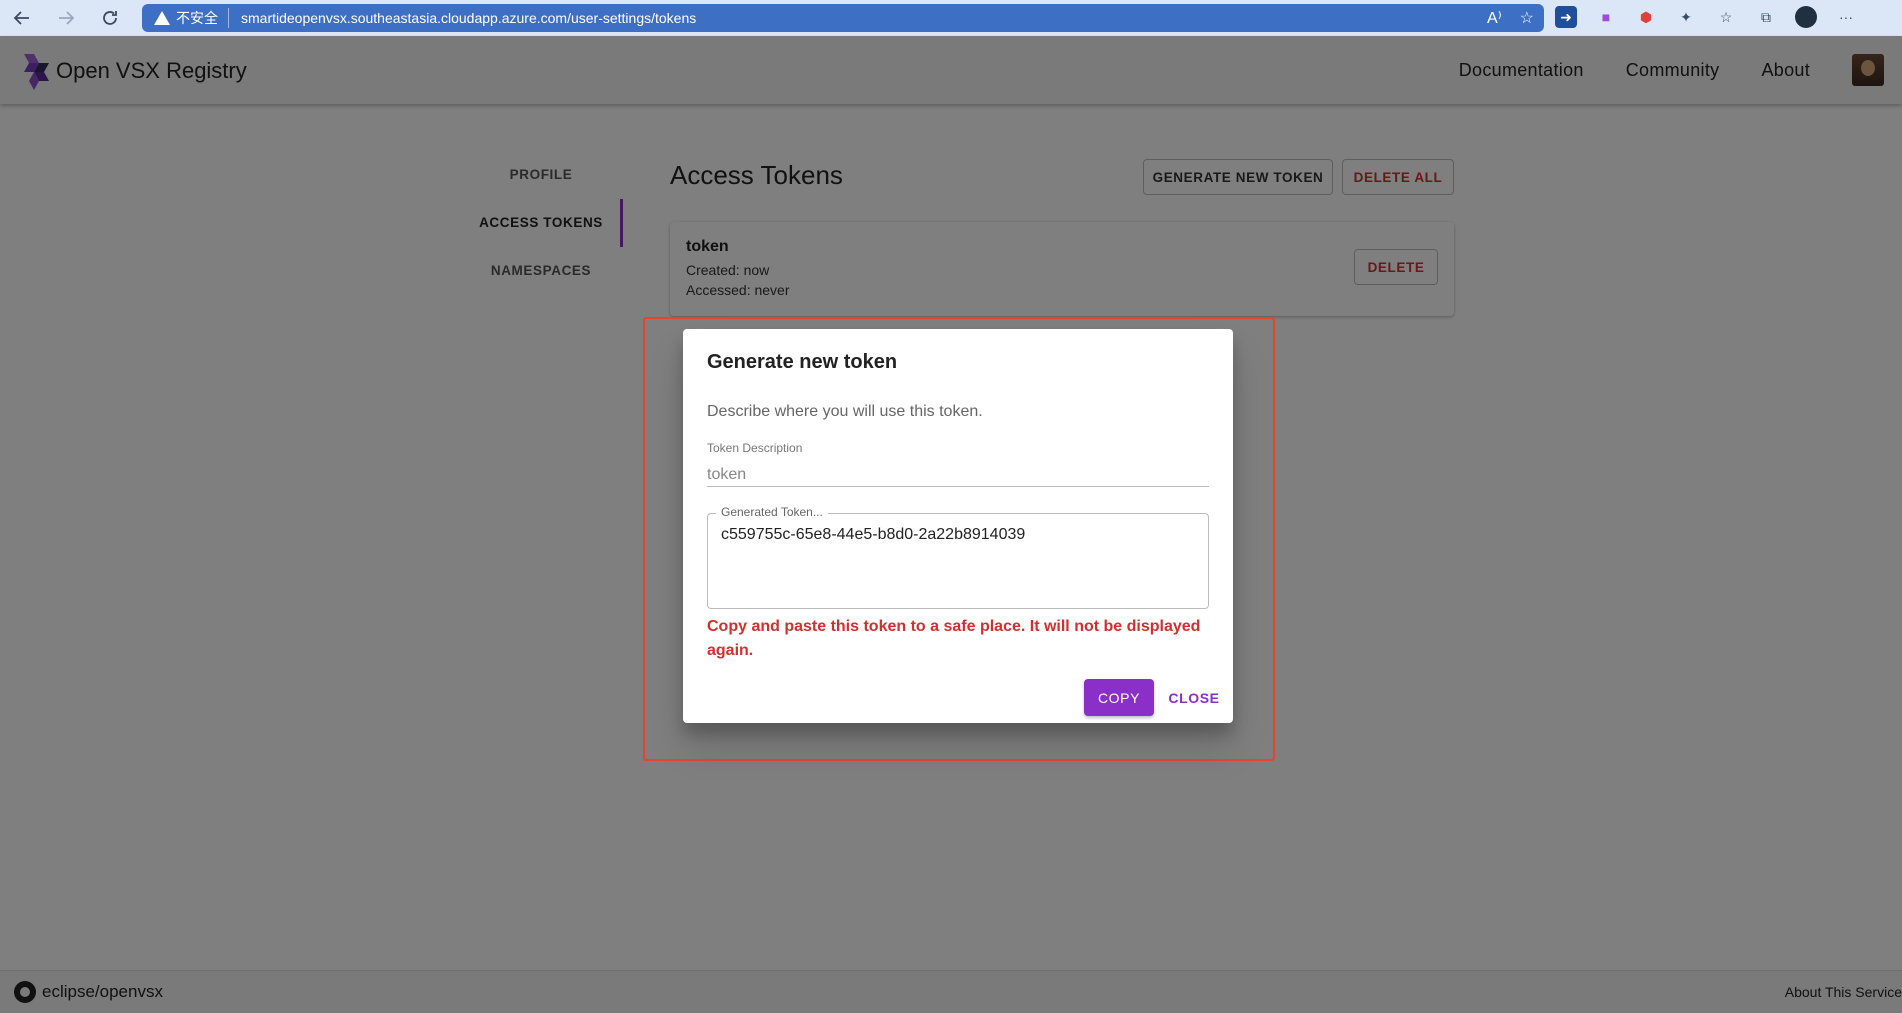 This screenshot has height=1013, width=1902. What do you see at coordinates (197, 18) in the screenshot?
I see `security-label: 不安全` at bounding box center [197, 18].